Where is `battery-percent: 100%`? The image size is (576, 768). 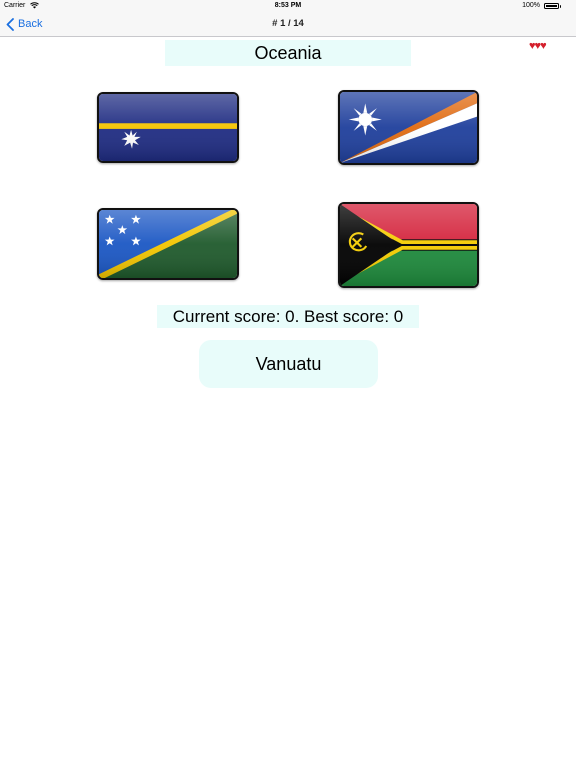
battery-percent: 100% is located at coordinates (531, 5).